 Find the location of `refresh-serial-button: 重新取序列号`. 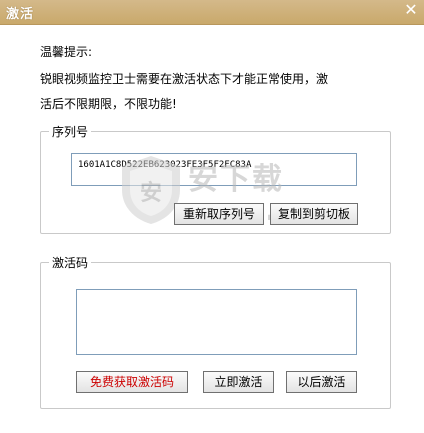

refresh-serial-button: 重新取序列号 is located at coordinates (219, 214).